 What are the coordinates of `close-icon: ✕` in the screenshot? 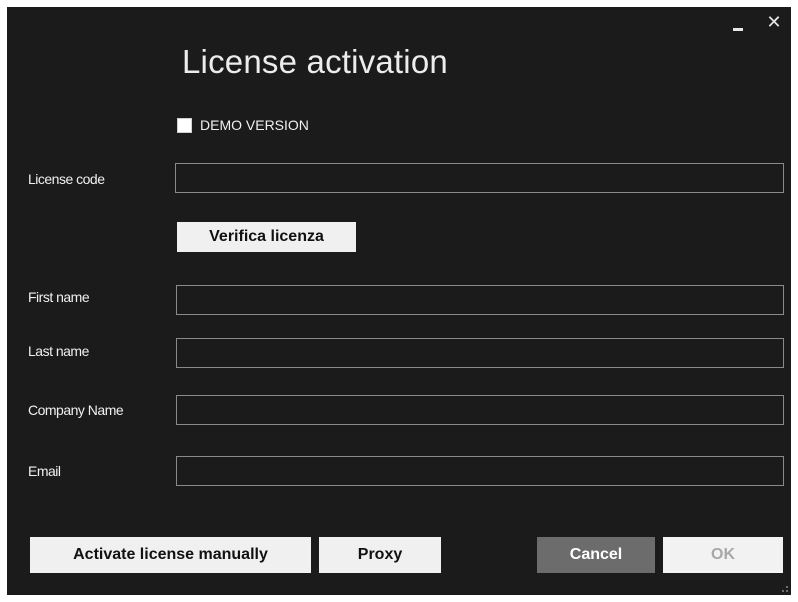 It's located at (774, 22).